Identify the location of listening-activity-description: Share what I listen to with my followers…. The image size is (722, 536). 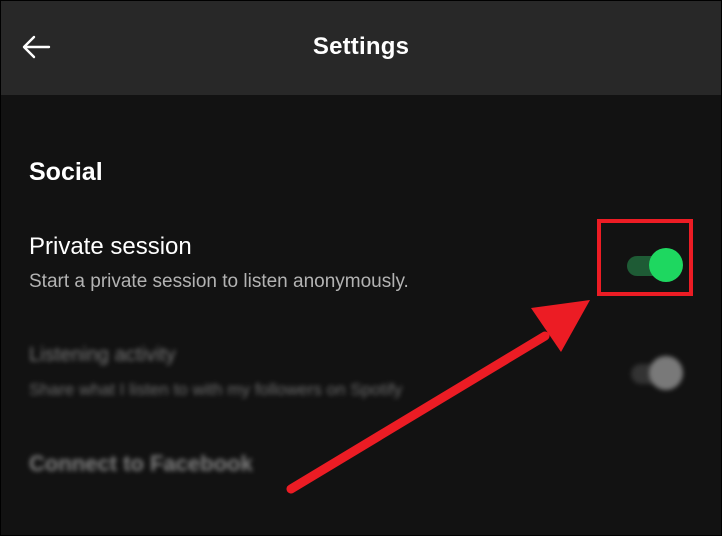
(216, 389).